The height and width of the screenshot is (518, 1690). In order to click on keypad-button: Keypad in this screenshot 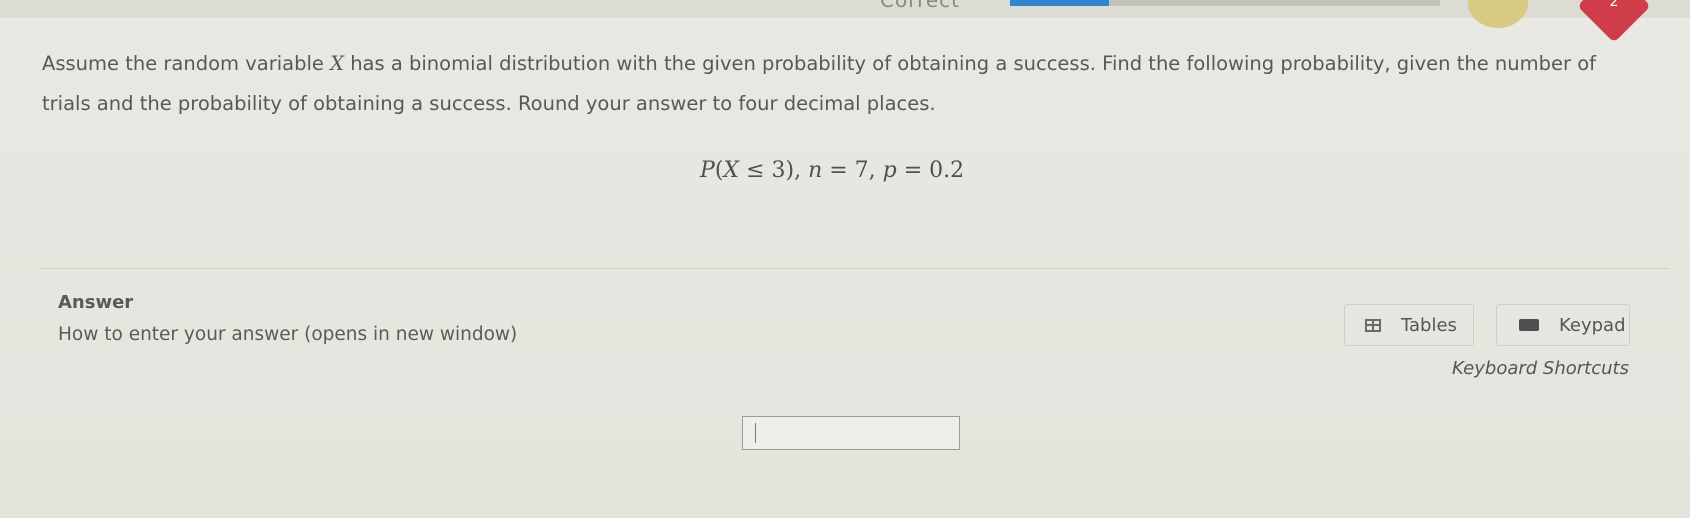, I will do `click(1563, 325)`.